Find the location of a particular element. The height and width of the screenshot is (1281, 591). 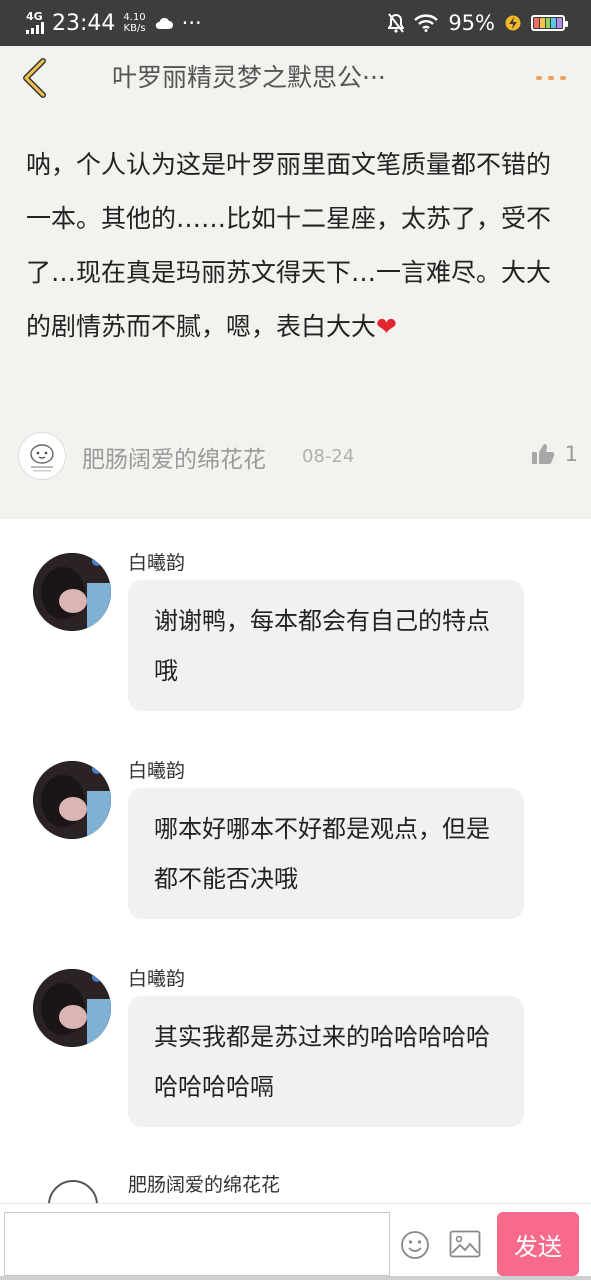

send-button: 发送 is located at coordinates (538, 1244).